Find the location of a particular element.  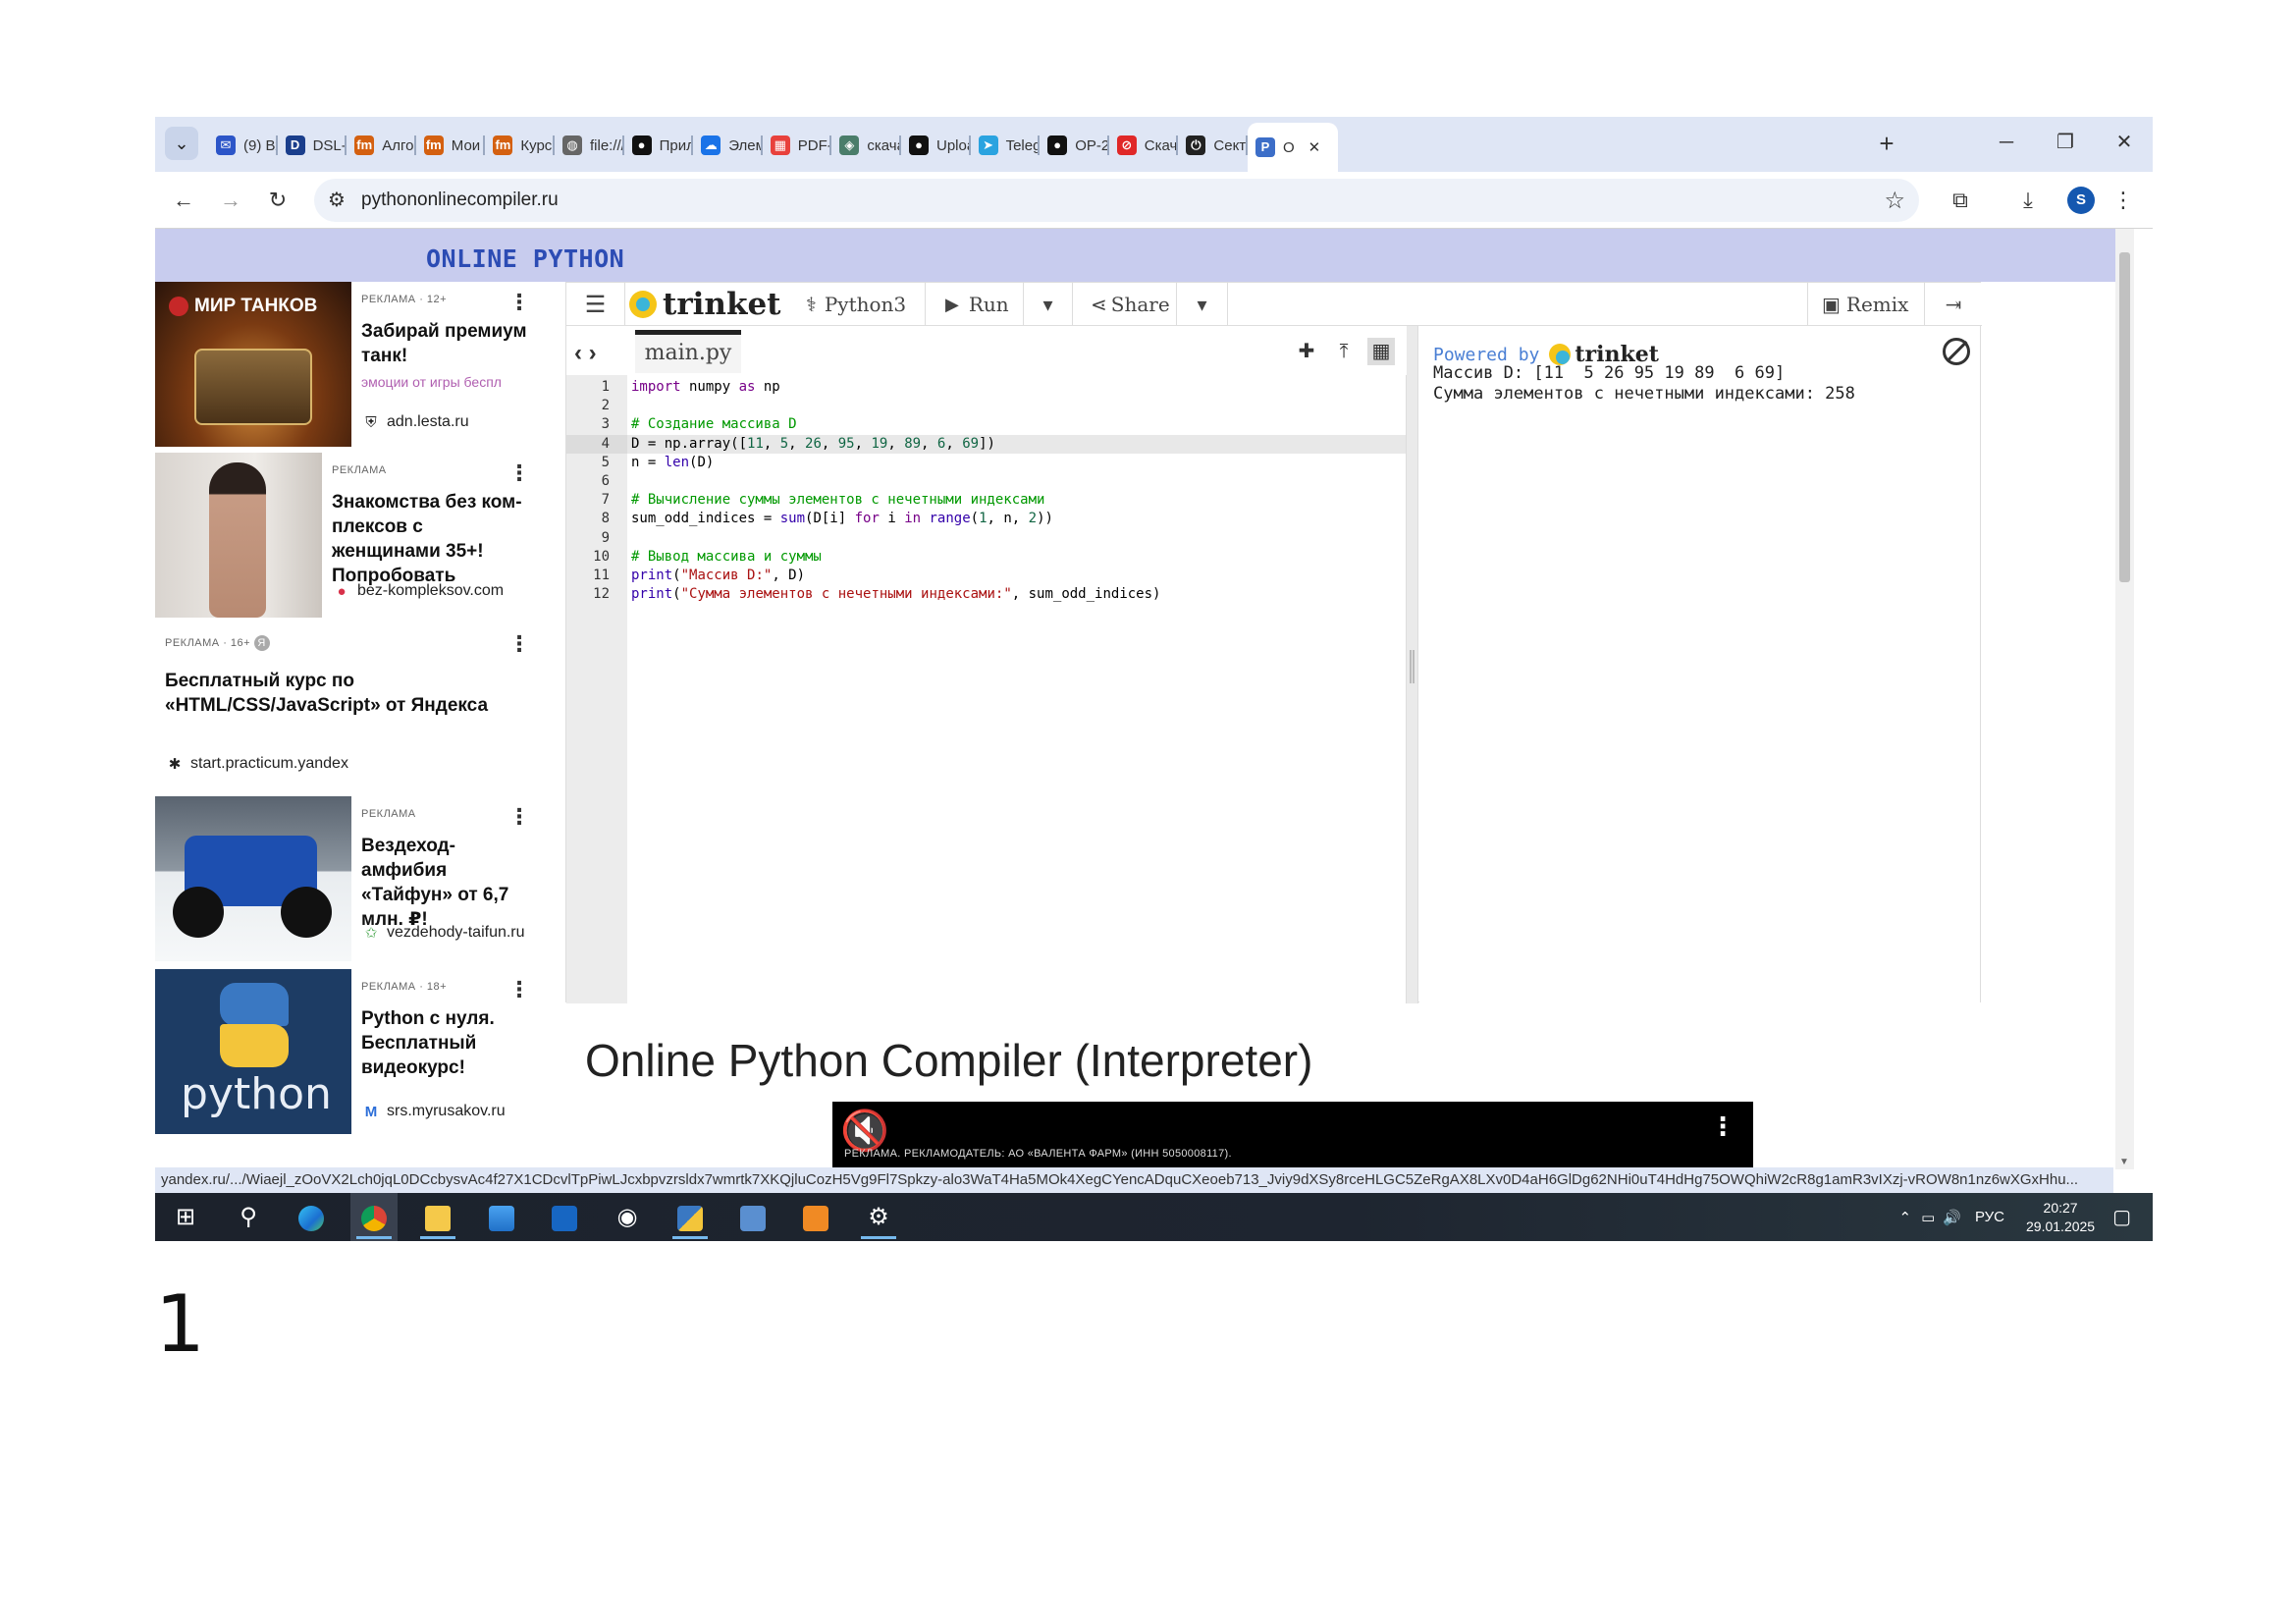

input-language: РУС is located at coordinates (1989, 1217).